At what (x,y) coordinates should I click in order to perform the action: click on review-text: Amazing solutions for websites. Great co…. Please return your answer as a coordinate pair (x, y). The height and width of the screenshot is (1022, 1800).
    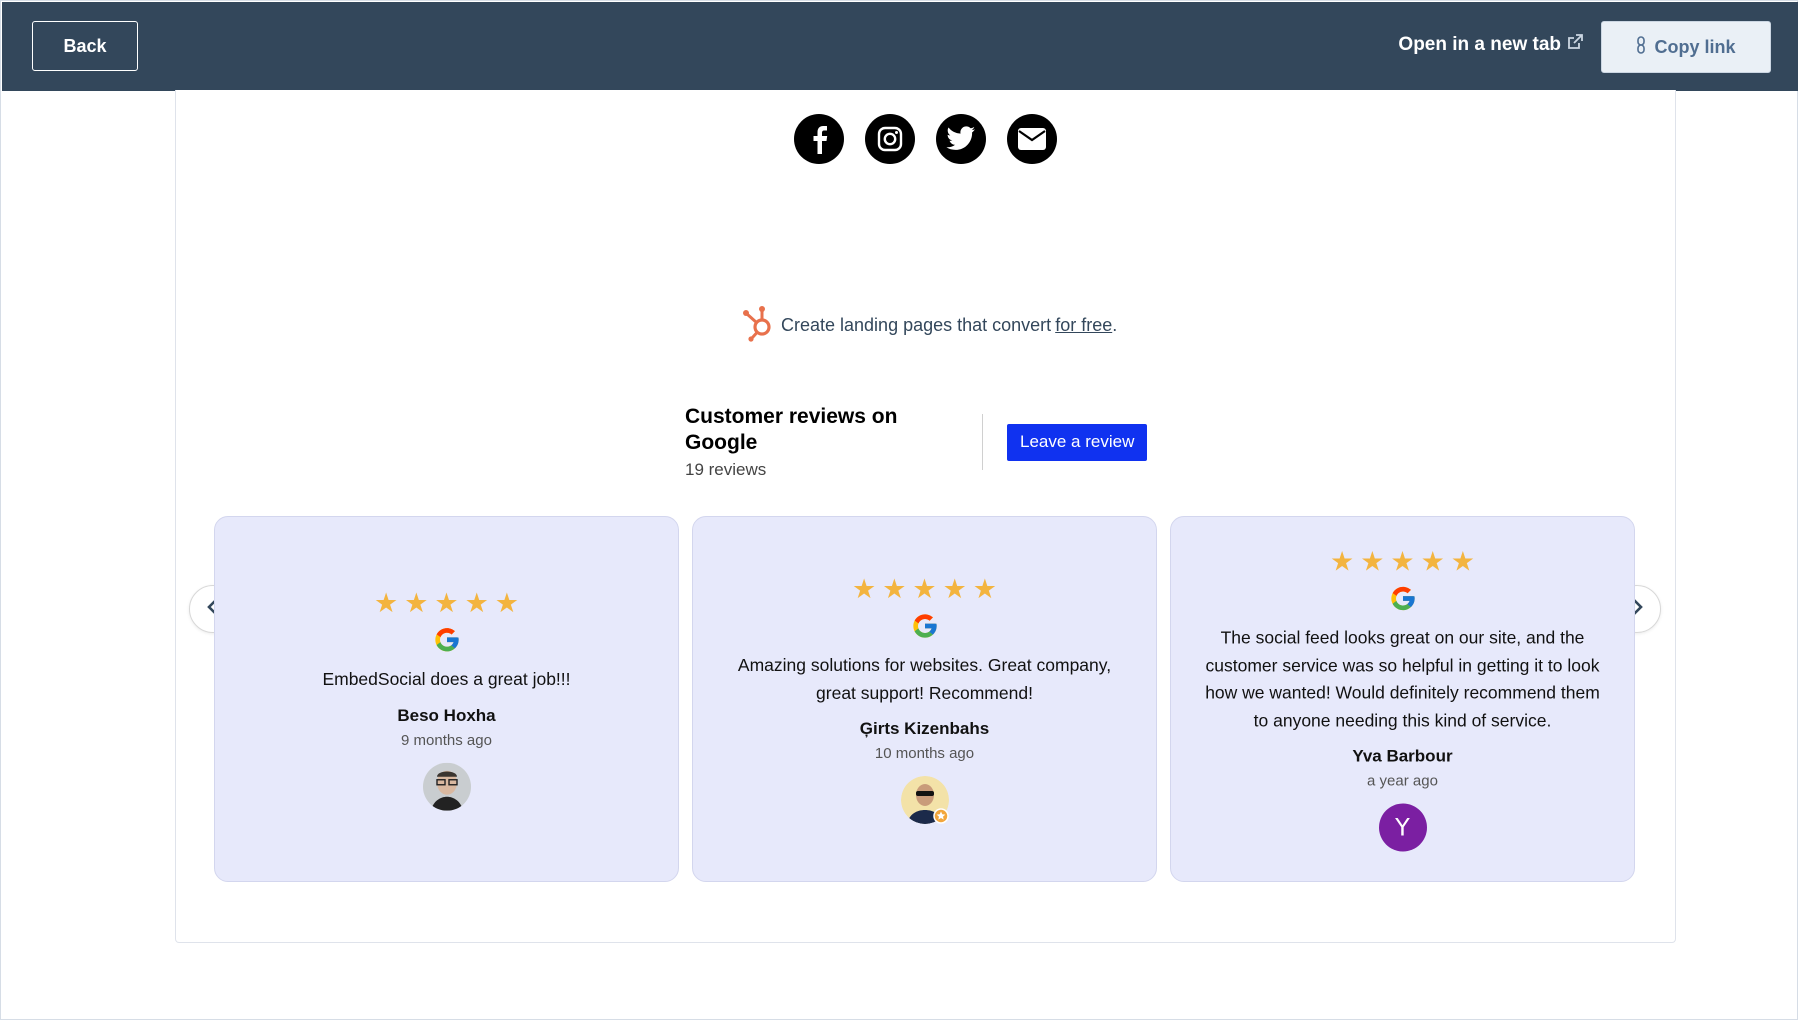
    Looking at the image, I should click on (924, 679).